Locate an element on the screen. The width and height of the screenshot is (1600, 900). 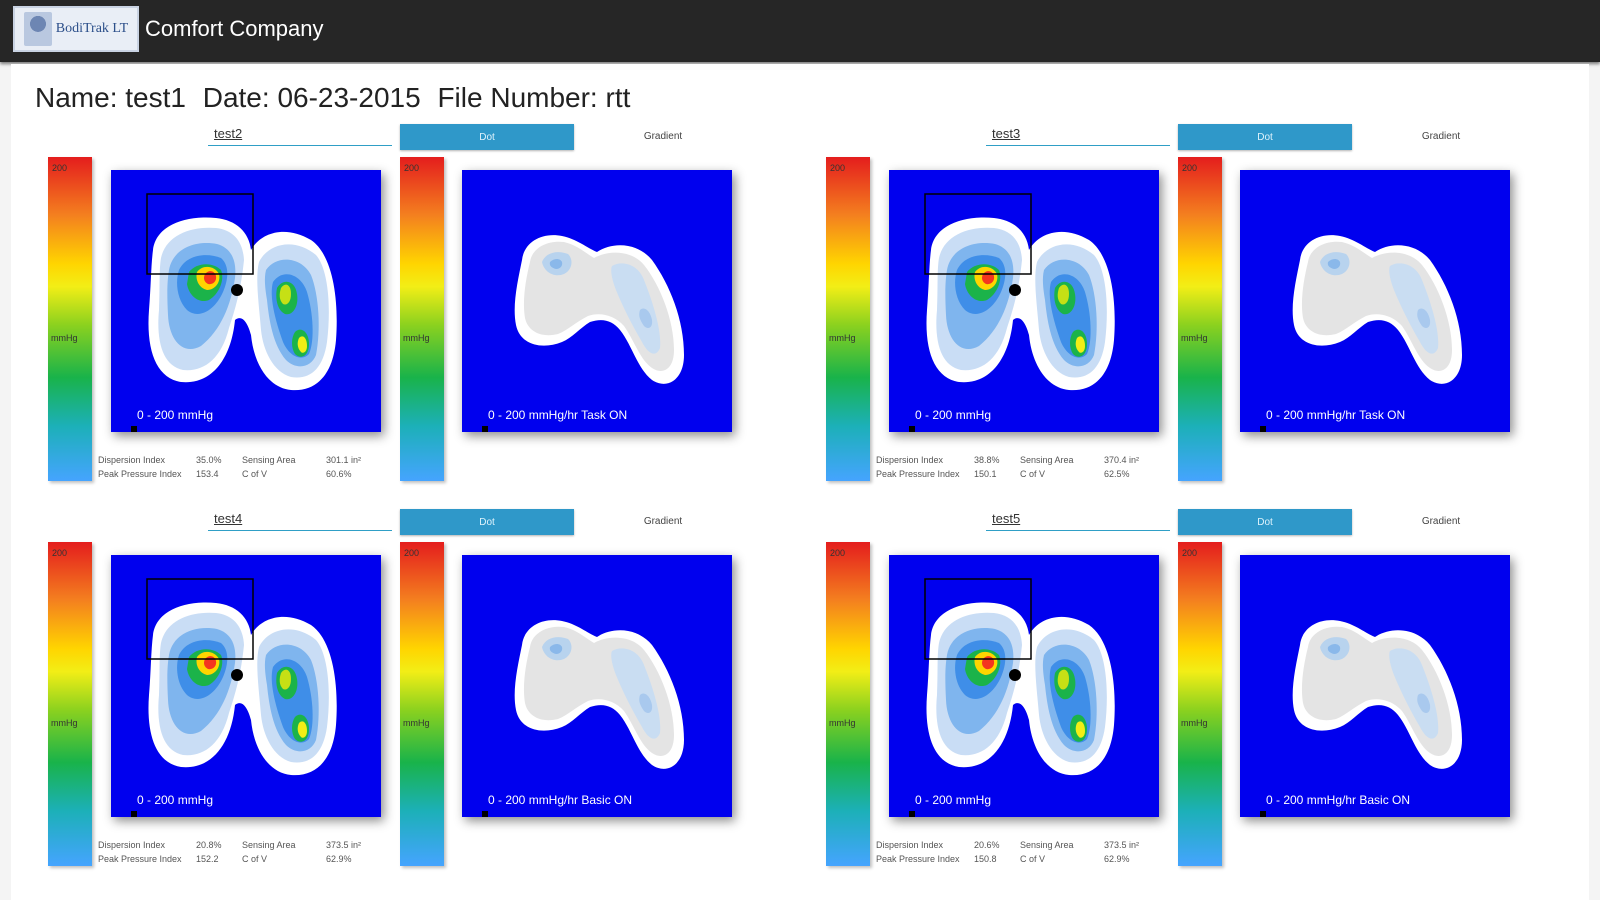
sensing-area-value: 370.4 in² is located at coordinates (1122, 460).